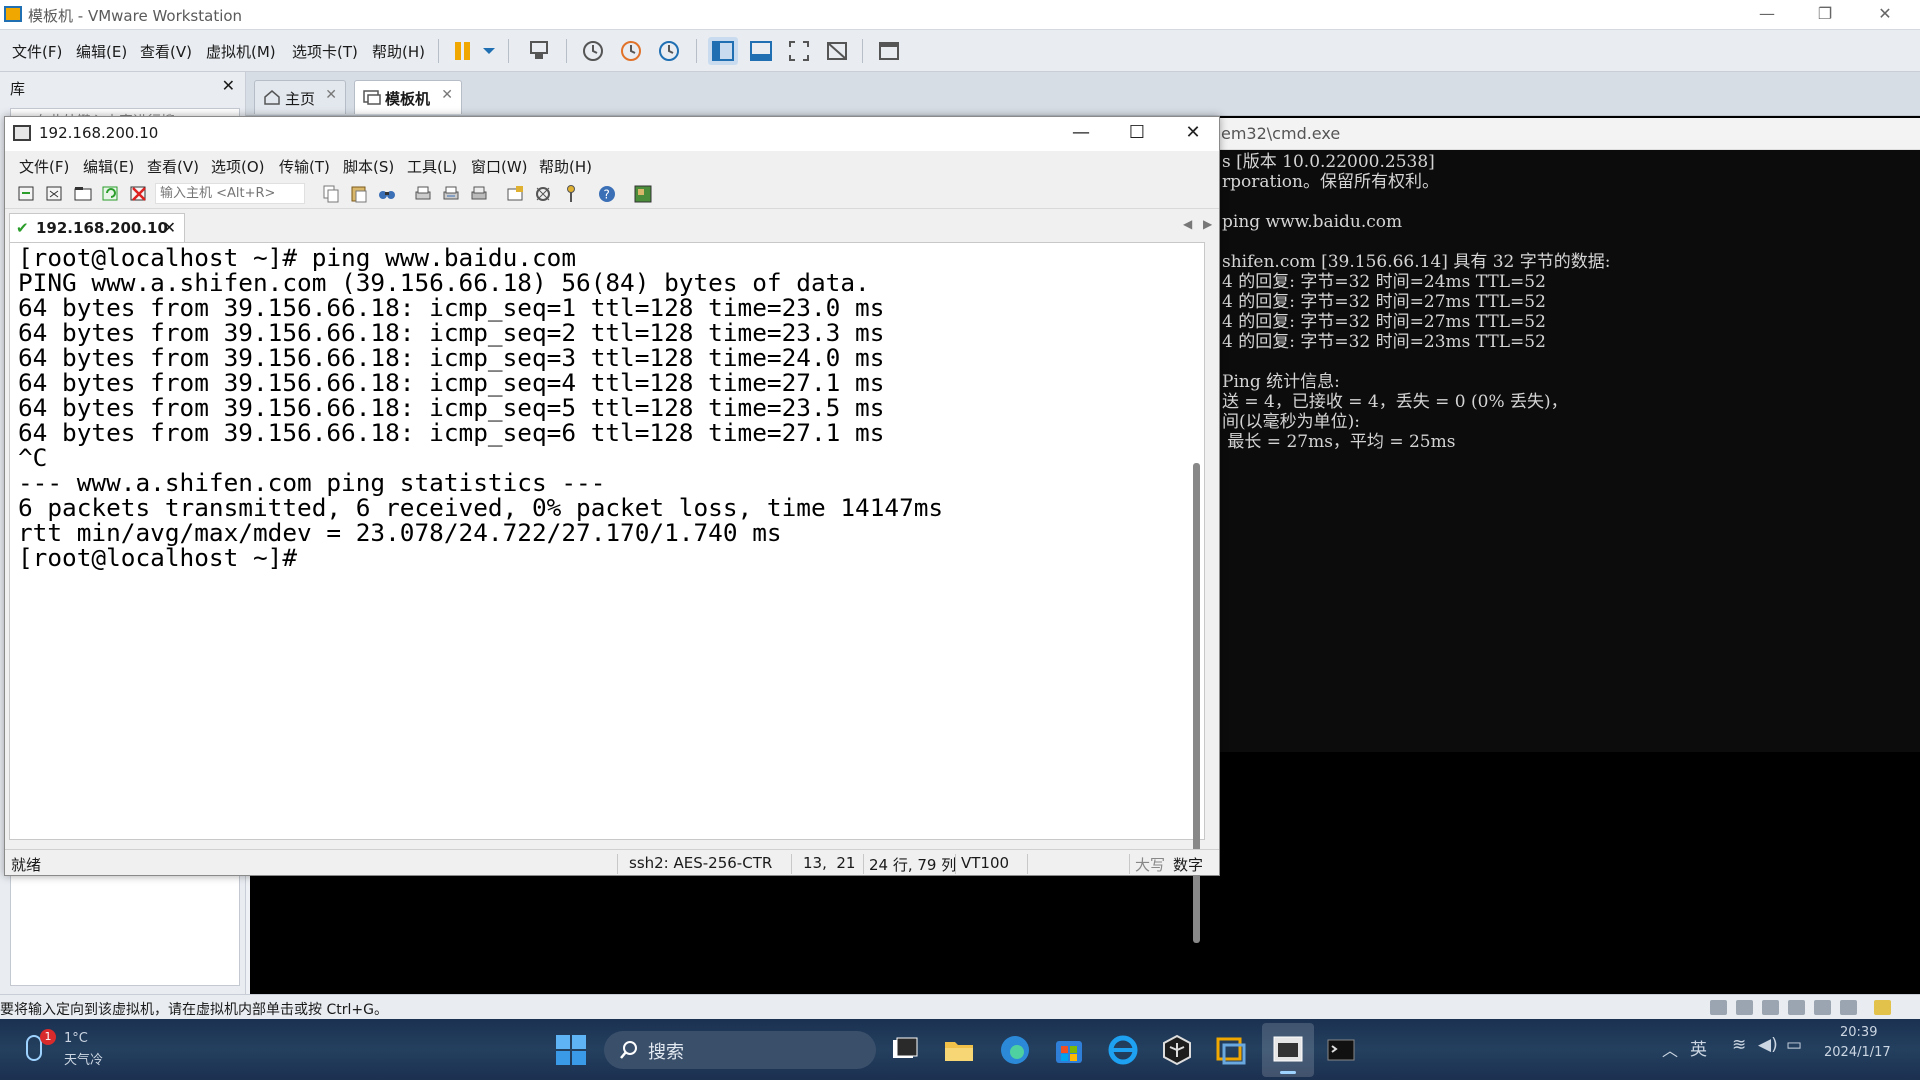 This screenshot has width=1920, height=1080. Describe the element at coordinates (359, 193) in the screenshot. I see `paste-icon` at that location.